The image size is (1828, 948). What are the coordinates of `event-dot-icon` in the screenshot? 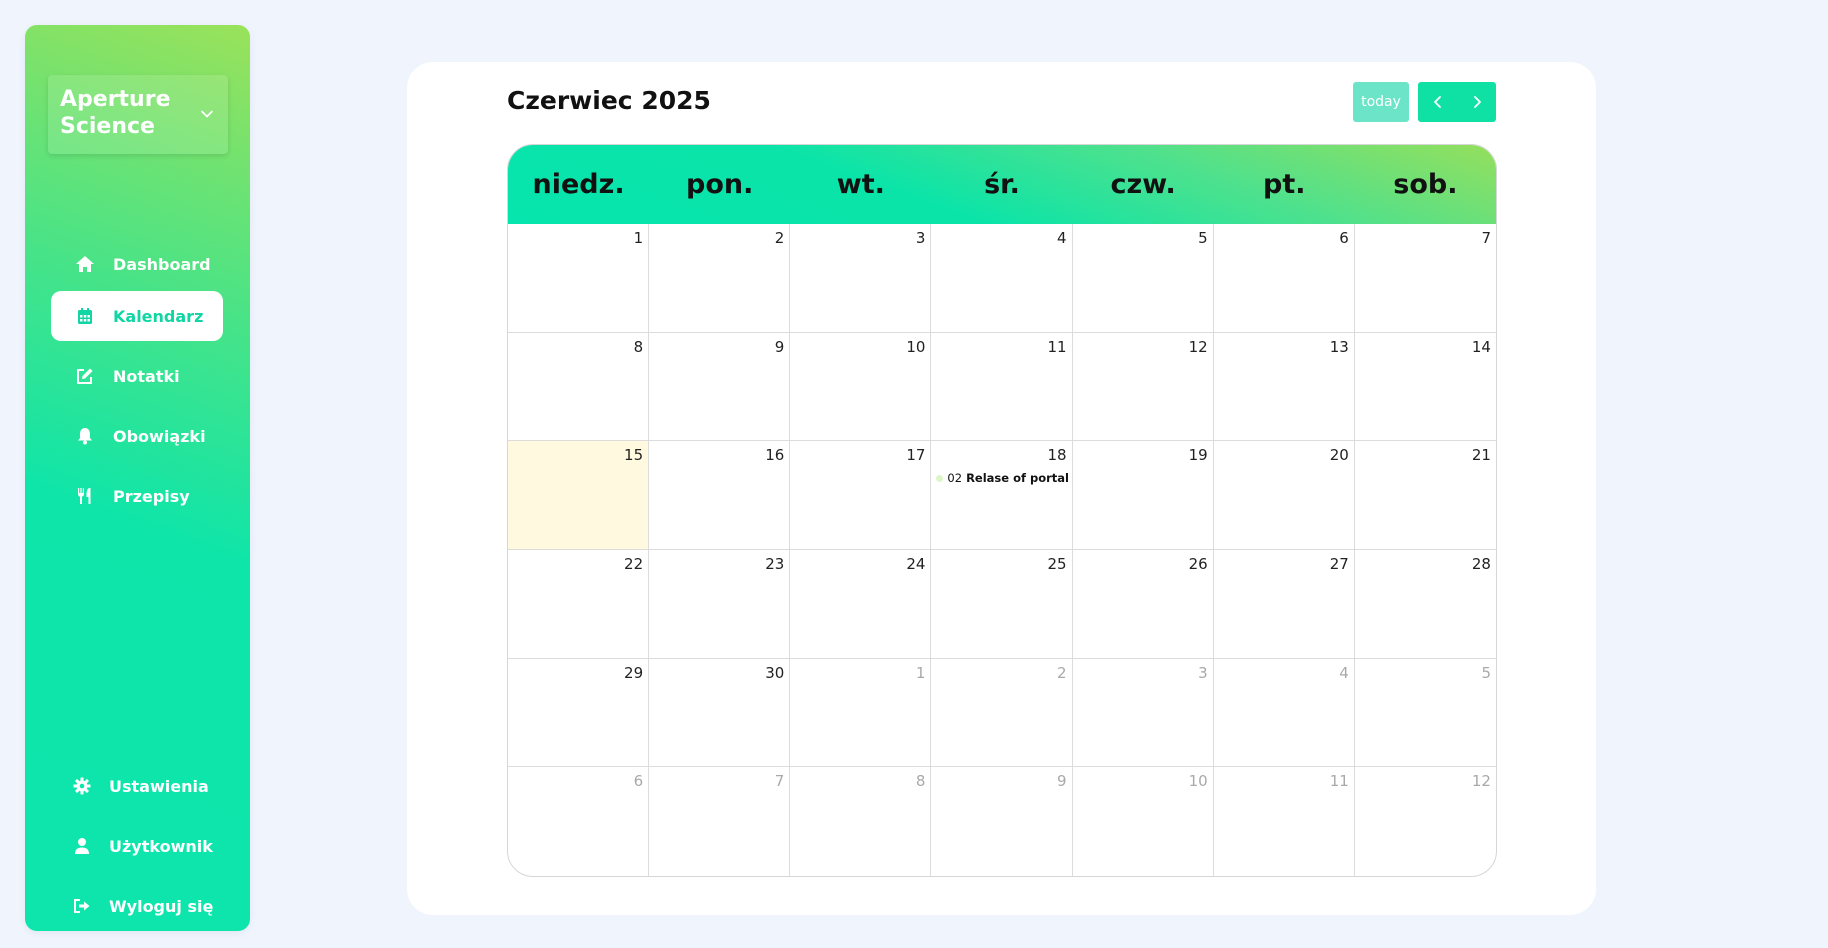 It's located at (940, 478).